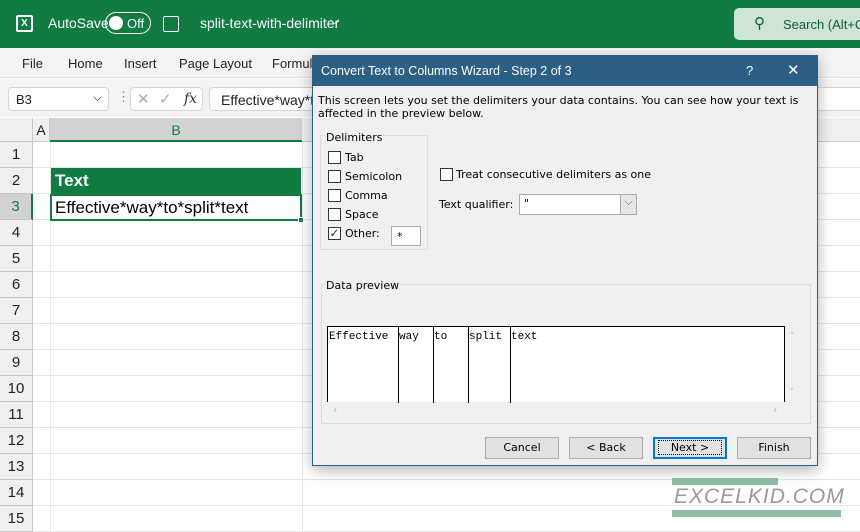 Image resolution: width=860 pixels, height=532 pixels. What do you see at coordinates (78, 23) in the screenshot?
I see `autosave-label: AutoSave` at bounding box center [78, 23].